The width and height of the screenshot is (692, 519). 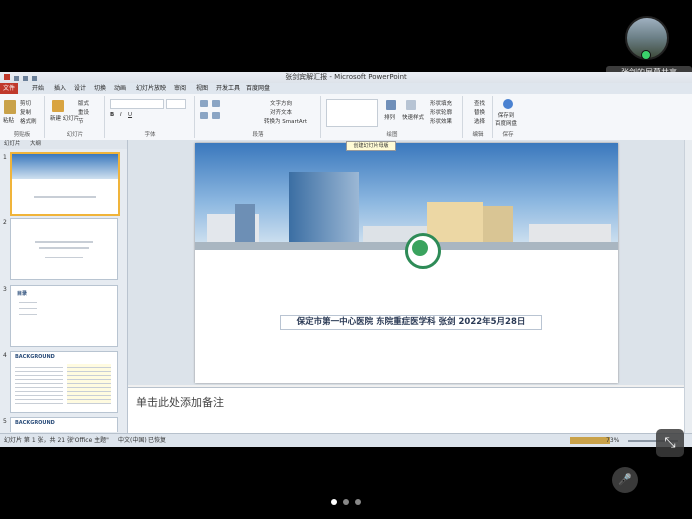 I want to click on thumb-number: 3, so click(x=5, y=289).